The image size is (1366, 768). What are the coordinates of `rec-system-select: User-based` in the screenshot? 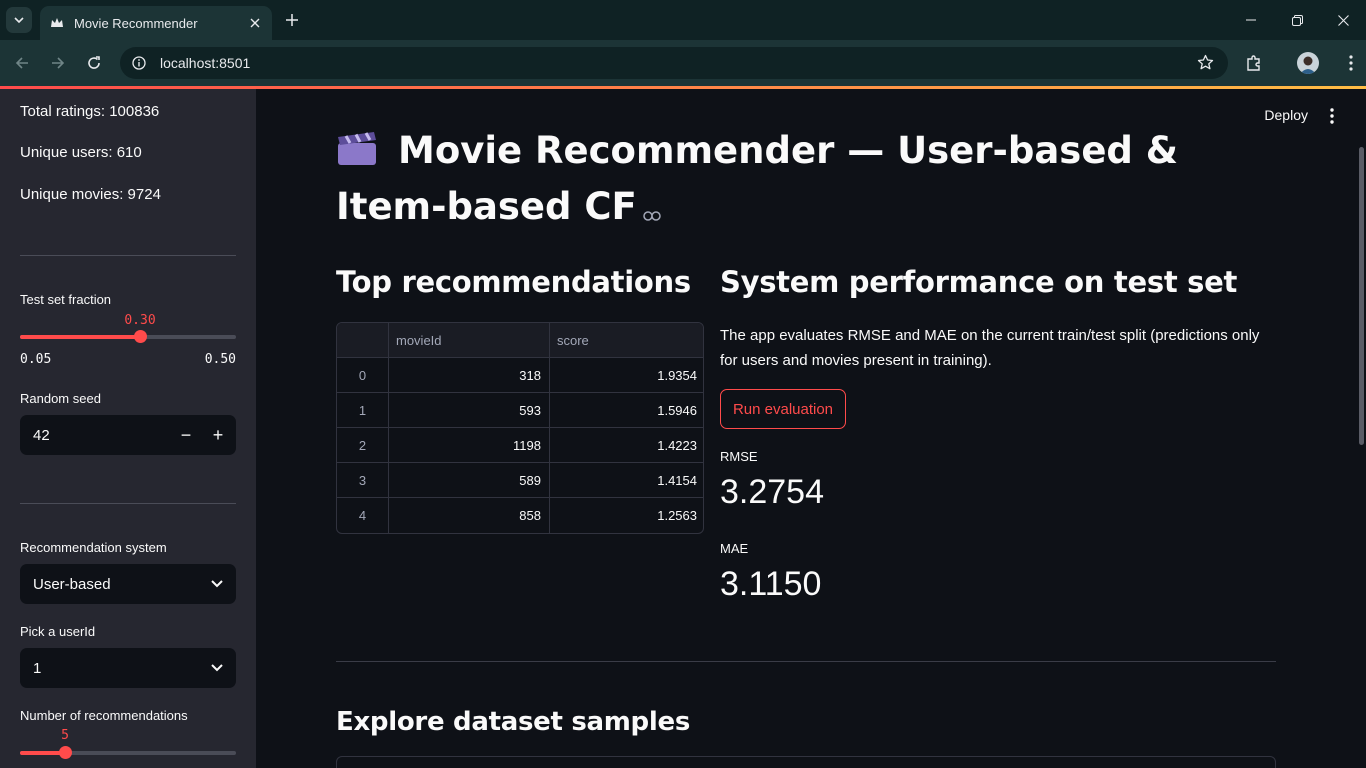 It's located at (128, 584).